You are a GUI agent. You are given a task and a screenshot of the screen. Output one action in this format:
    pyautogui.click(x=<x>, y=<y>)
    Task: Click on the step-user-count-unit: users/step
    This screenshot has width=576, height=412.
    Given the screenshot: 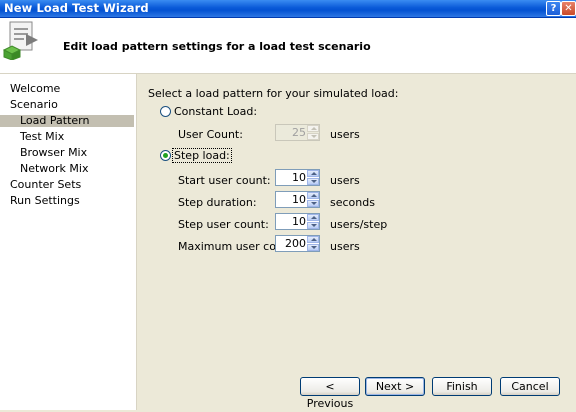 What is the action you would take?
    pyautogui.click(x=359, y=224)
    